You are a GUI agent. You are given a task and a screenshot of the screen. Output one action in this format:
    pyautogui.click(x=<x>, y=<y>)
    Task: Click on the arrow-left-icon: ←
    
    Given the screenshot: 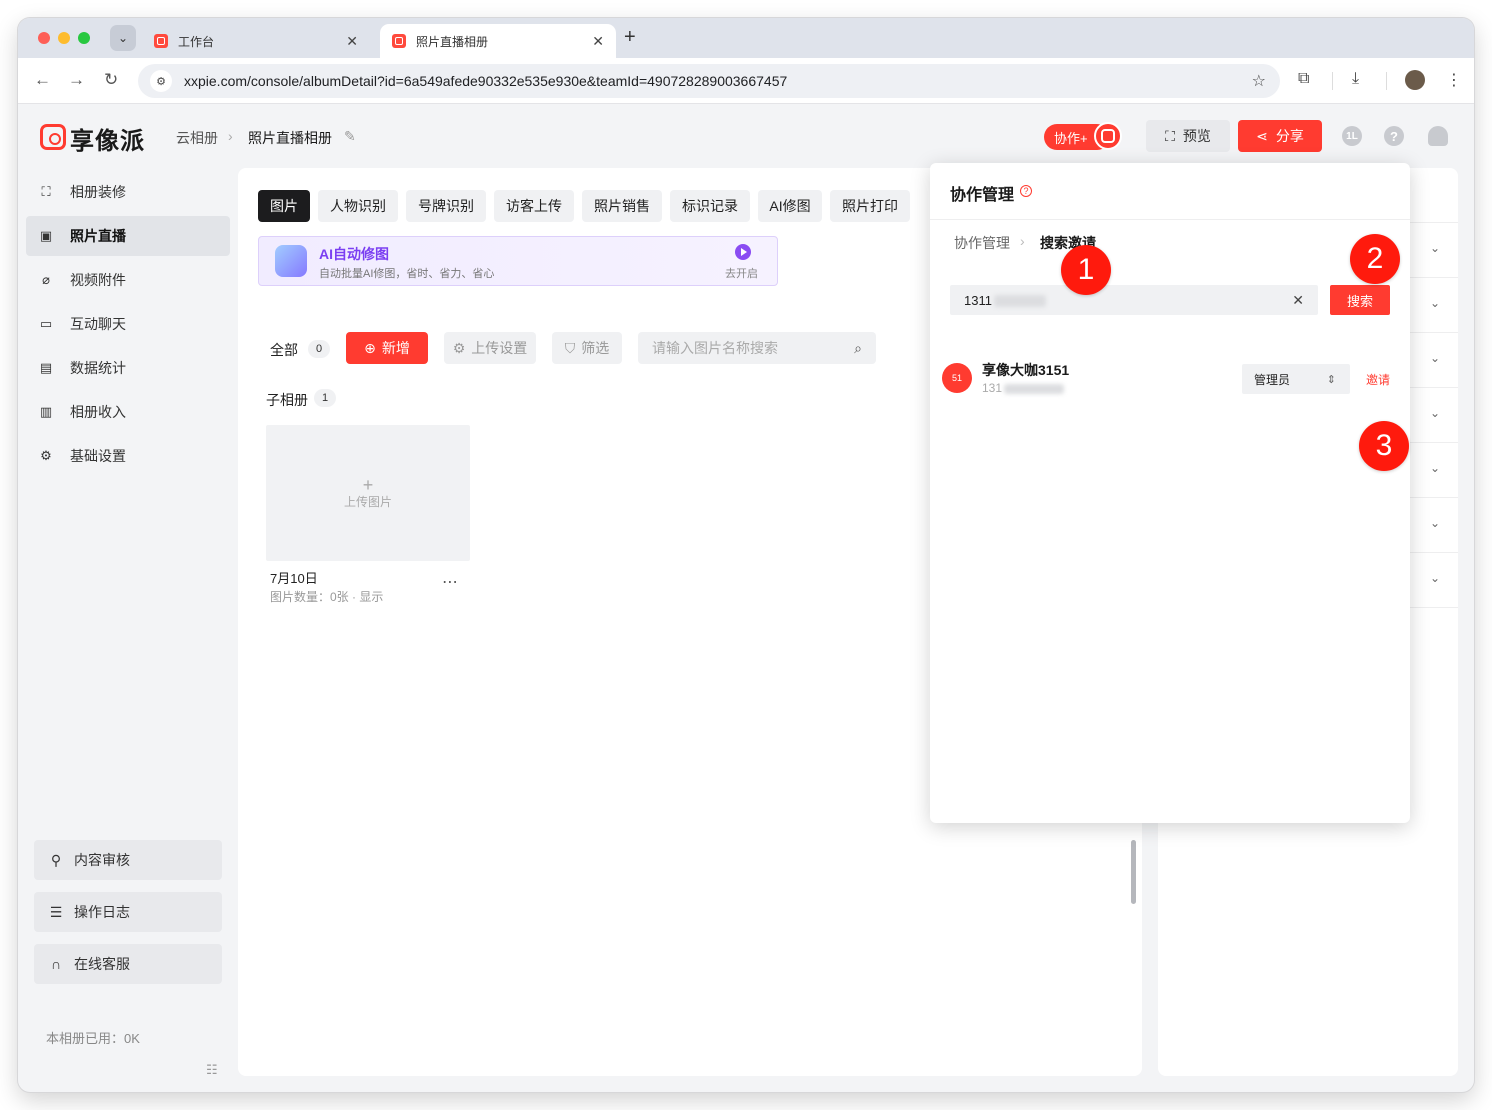 What is the action you would take?
    pyautogui.click(x=42, y=80)
    